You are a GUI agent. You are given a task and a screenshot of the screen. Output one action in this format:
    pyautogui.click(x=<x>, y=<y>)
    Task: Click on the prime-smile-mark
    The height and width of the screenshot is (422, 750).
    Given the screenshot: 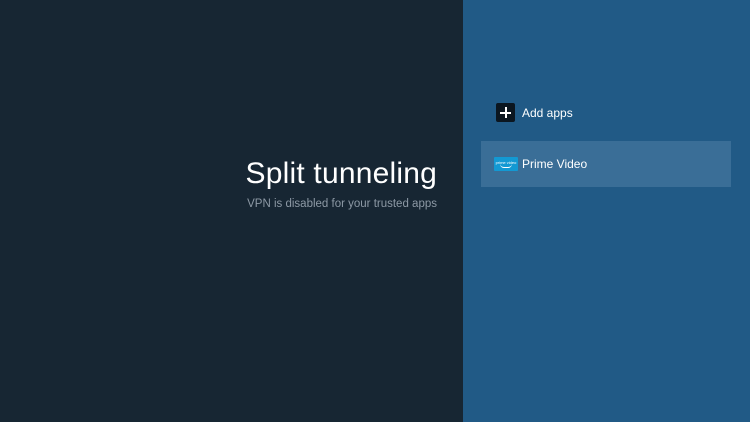 What is the action you would take?
    pyautogui.click(x=506, y=166)
    